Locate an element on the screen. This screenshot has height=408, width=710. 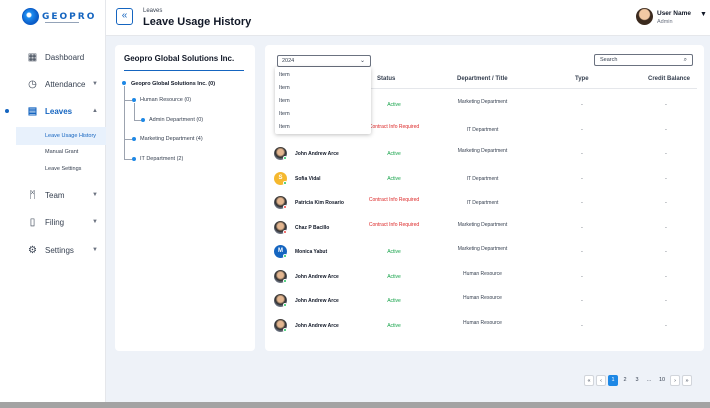
sidebar-item-attendance: ◷ Attendance ▼ is located at coordinates (53, 84).